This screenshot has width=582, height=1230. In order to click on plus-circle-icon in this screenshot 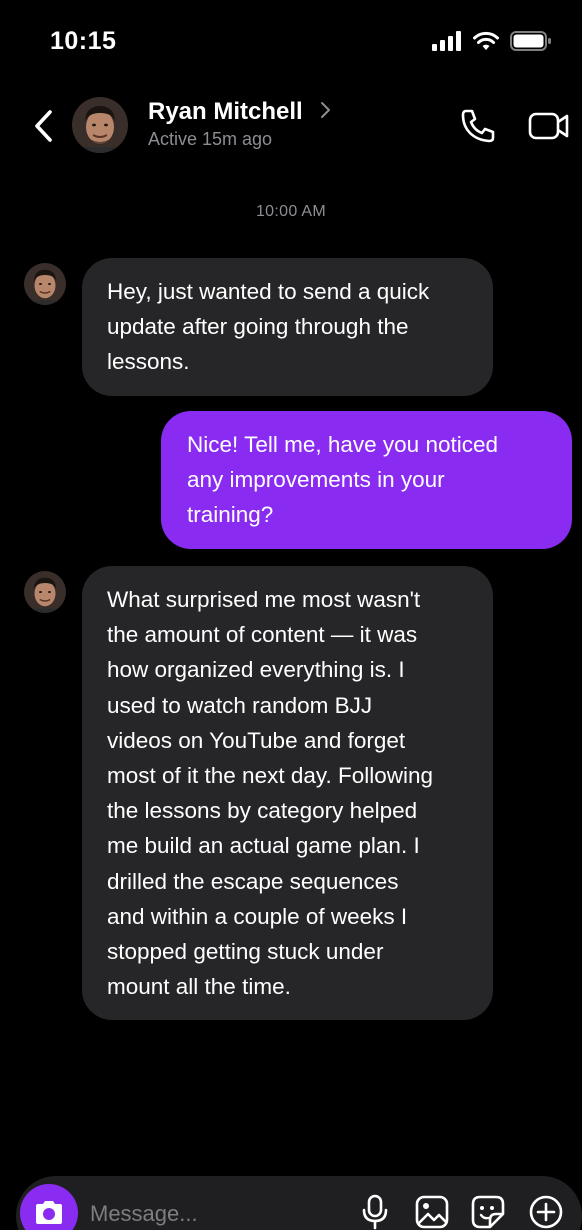, I will do `click(546, 1212)`.